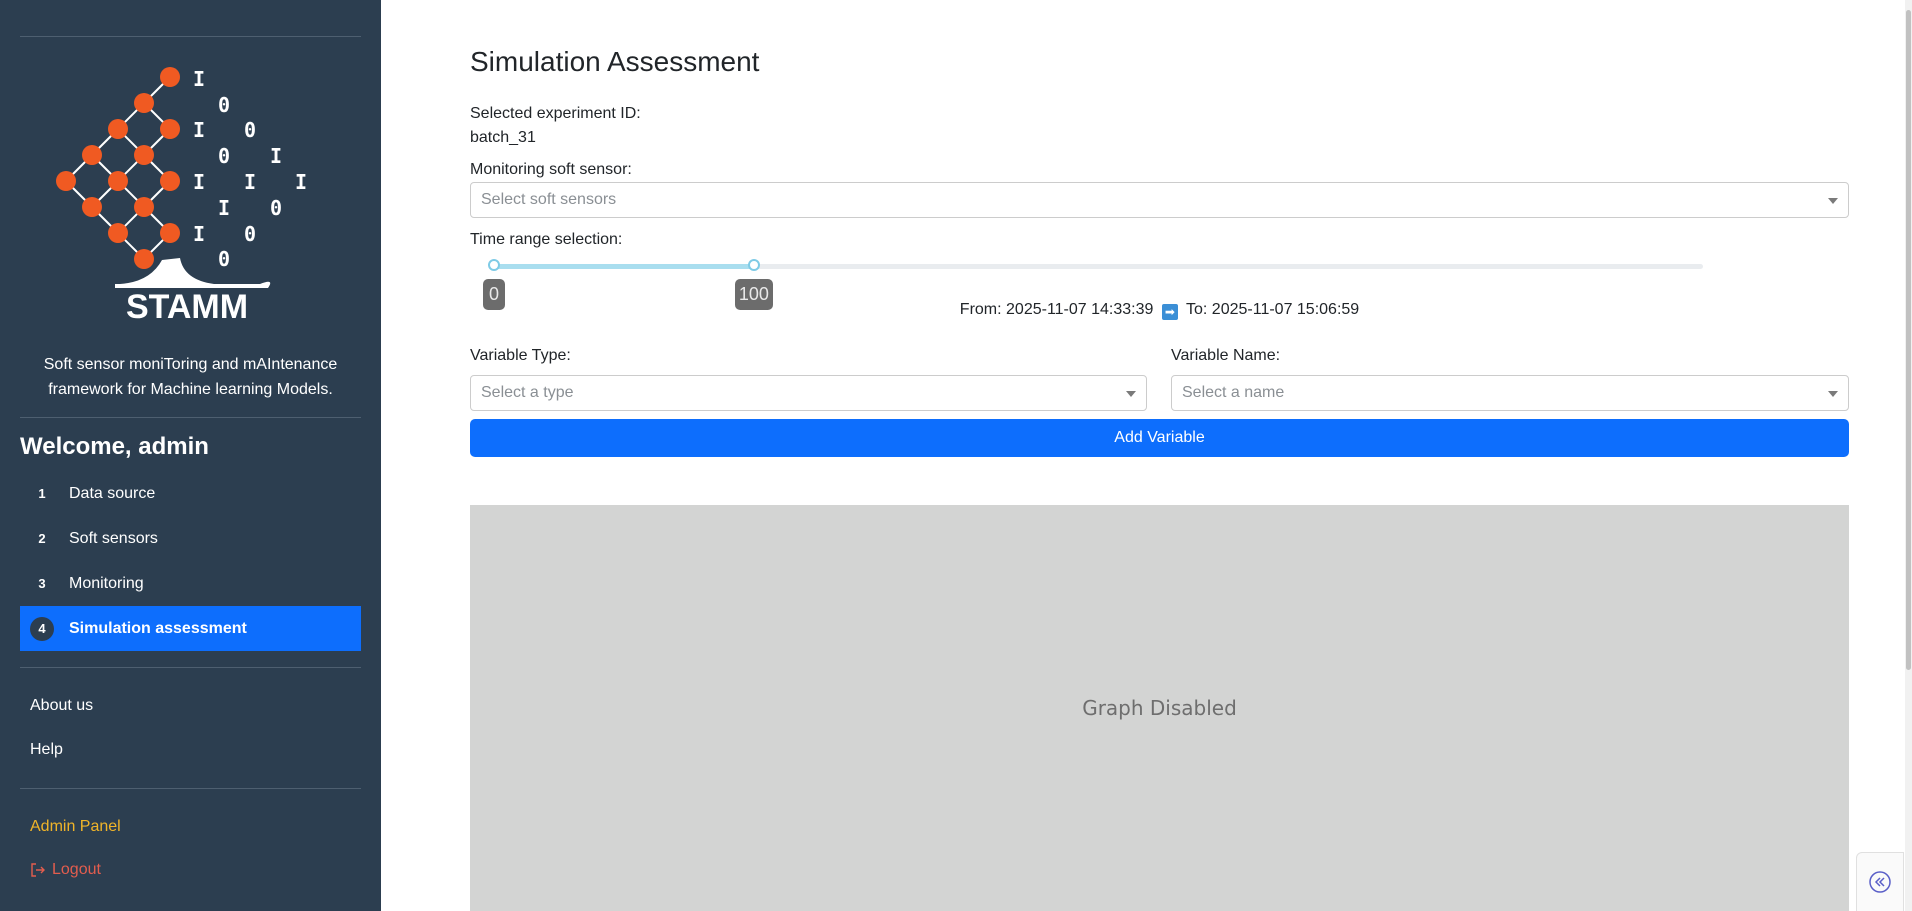 The image size is (1912, 911). Describe the element at coordinates (494, 265) in the screenshot. I see `slider-start-handle` at that location.